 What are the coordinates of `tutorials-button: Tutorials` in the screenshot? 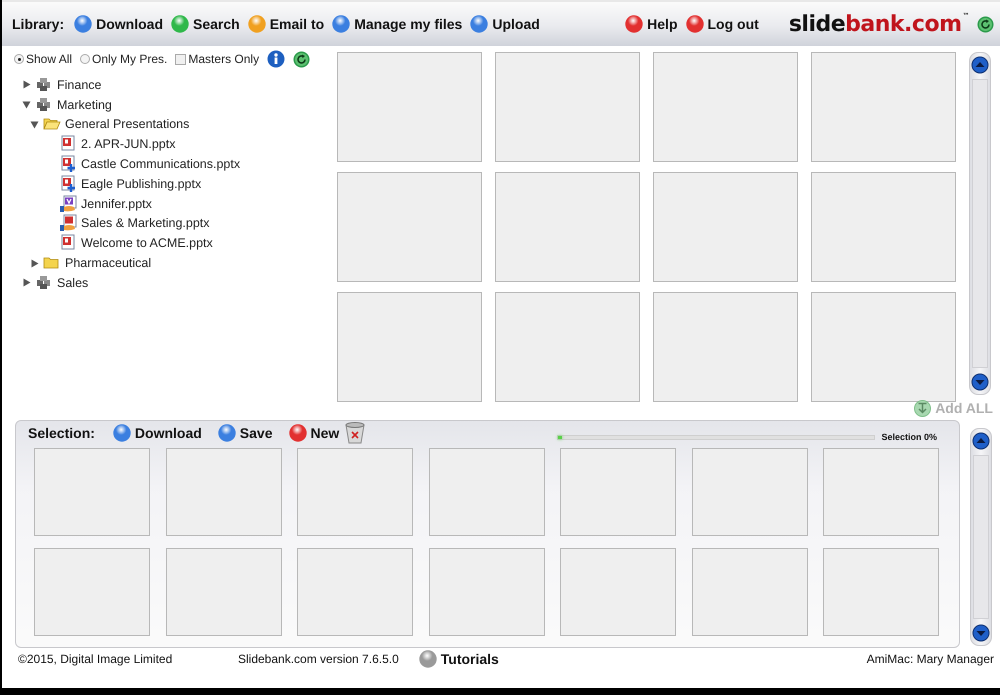 It's located at (458, 659).